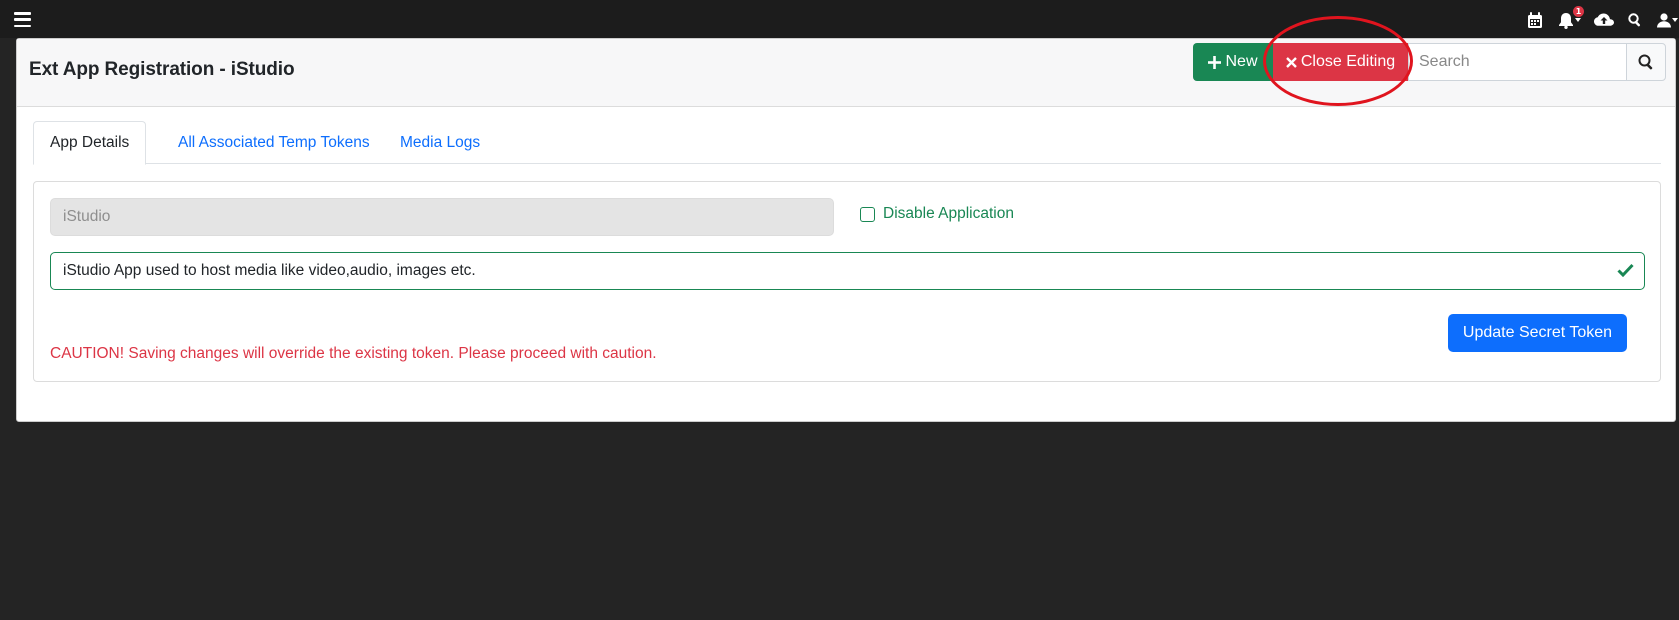 The image size is (1679, 620). Describe the element at coordinates (274, 142) in the screenshot. I see `tab-all-associated-temp-tokens: All Associated Temp Tokens` at that location.